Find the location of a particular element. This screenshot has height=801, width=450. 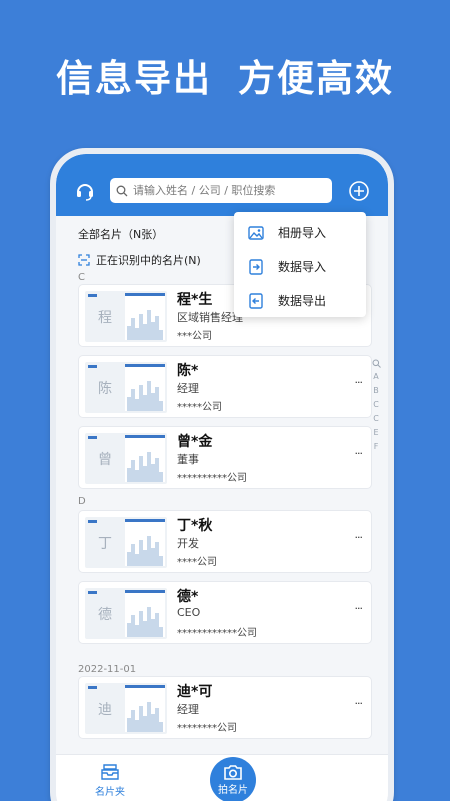

search-input is located at coordinates (228, 190).